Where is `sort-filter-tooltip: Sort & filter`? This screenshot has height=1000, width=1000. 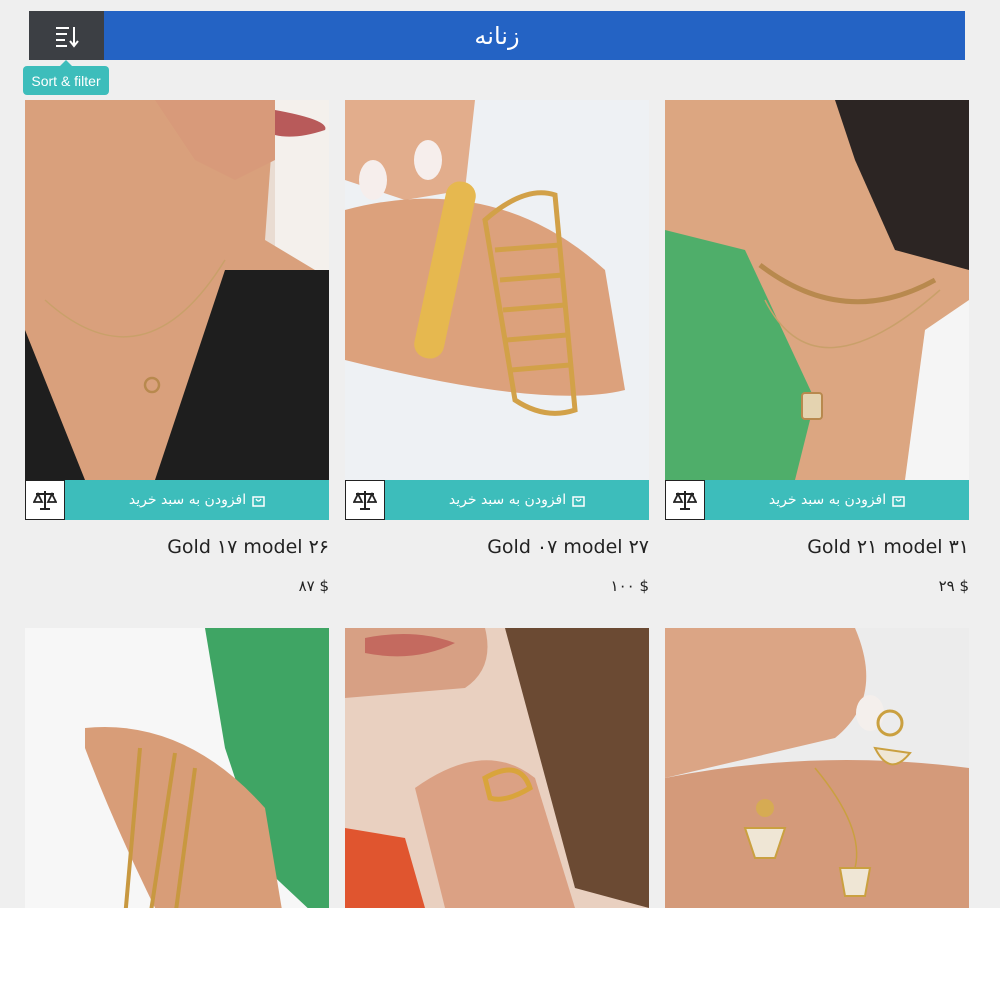
sort-filter-tooltip: Sort & filter is located at coordinates (66, 77).